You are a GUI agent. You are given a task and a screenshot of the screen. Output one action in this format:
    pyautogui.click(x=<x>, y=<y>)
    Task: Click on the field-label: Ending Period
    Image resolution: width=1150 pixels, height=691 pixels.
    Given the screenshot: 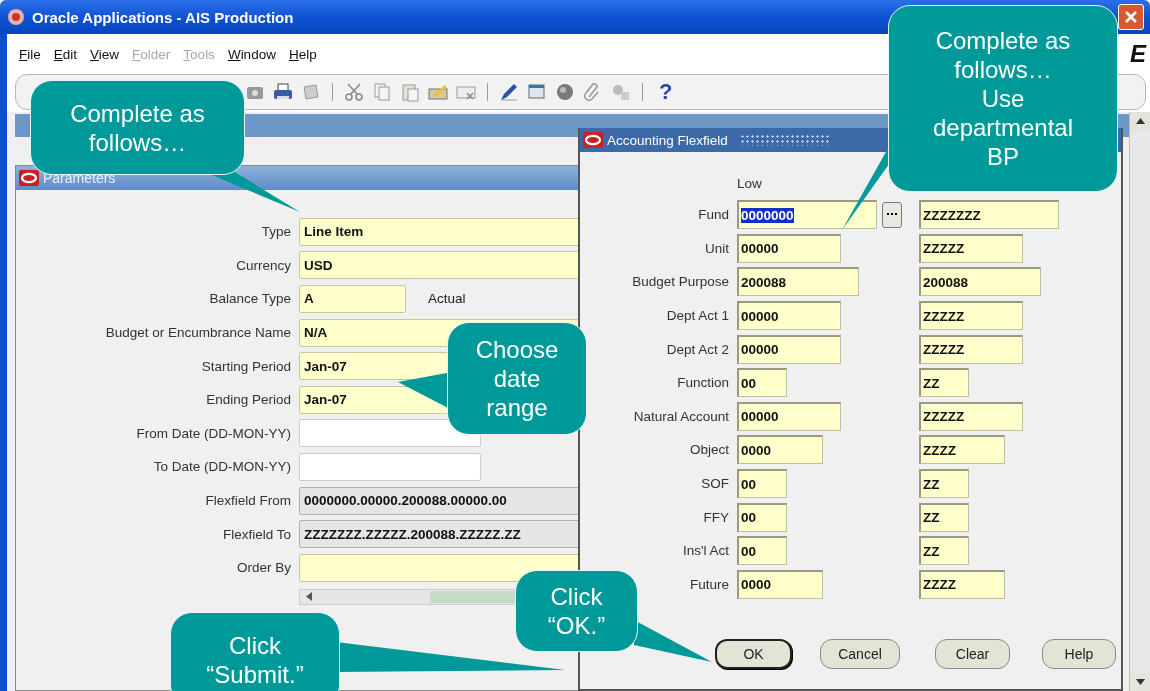 What is the action you would take?
    pyautogui.click(x=248, y=400)
    